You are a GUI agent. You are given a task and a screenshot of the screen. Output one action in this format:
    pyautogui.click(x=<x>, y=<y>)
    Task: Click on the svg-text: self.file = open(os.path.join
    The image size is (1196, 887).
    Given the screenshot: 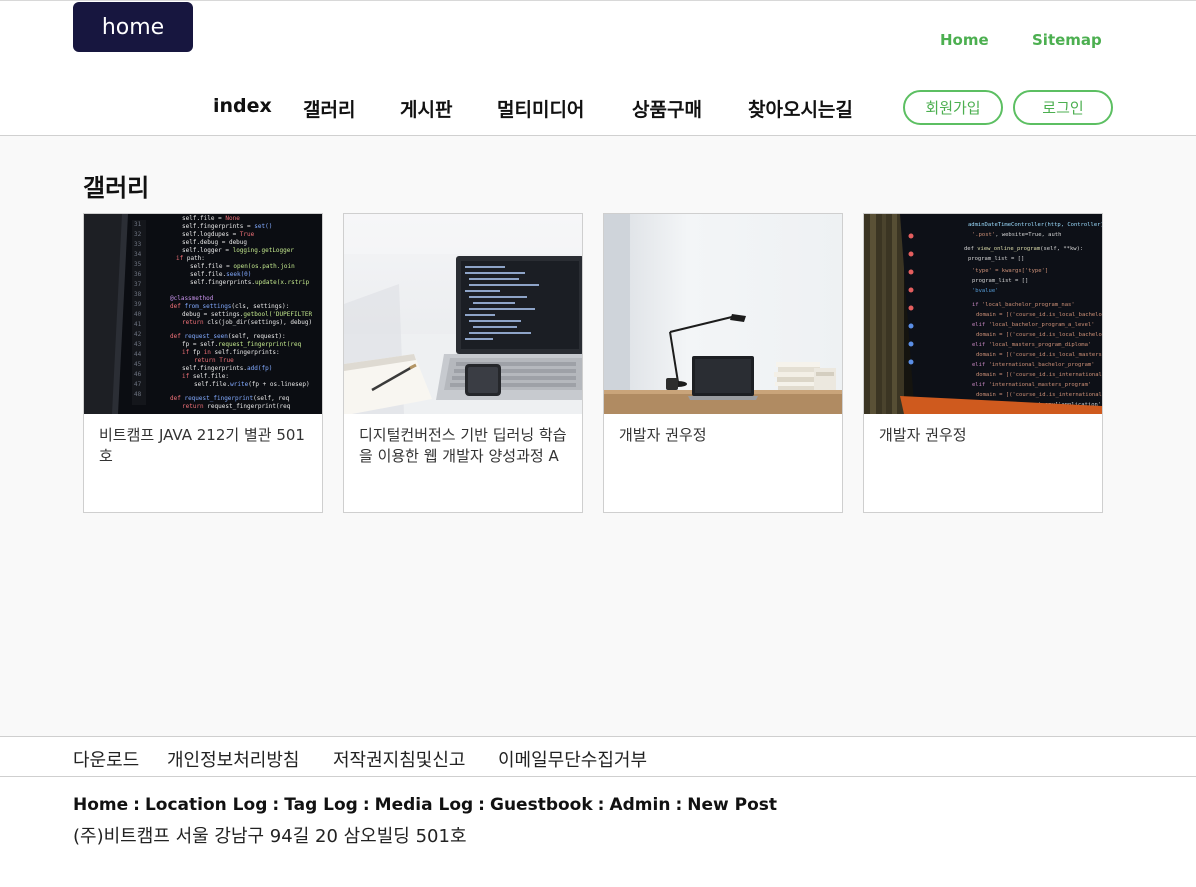 What is the action you would take?
    pyautogui.click(x=242, y=266)
    